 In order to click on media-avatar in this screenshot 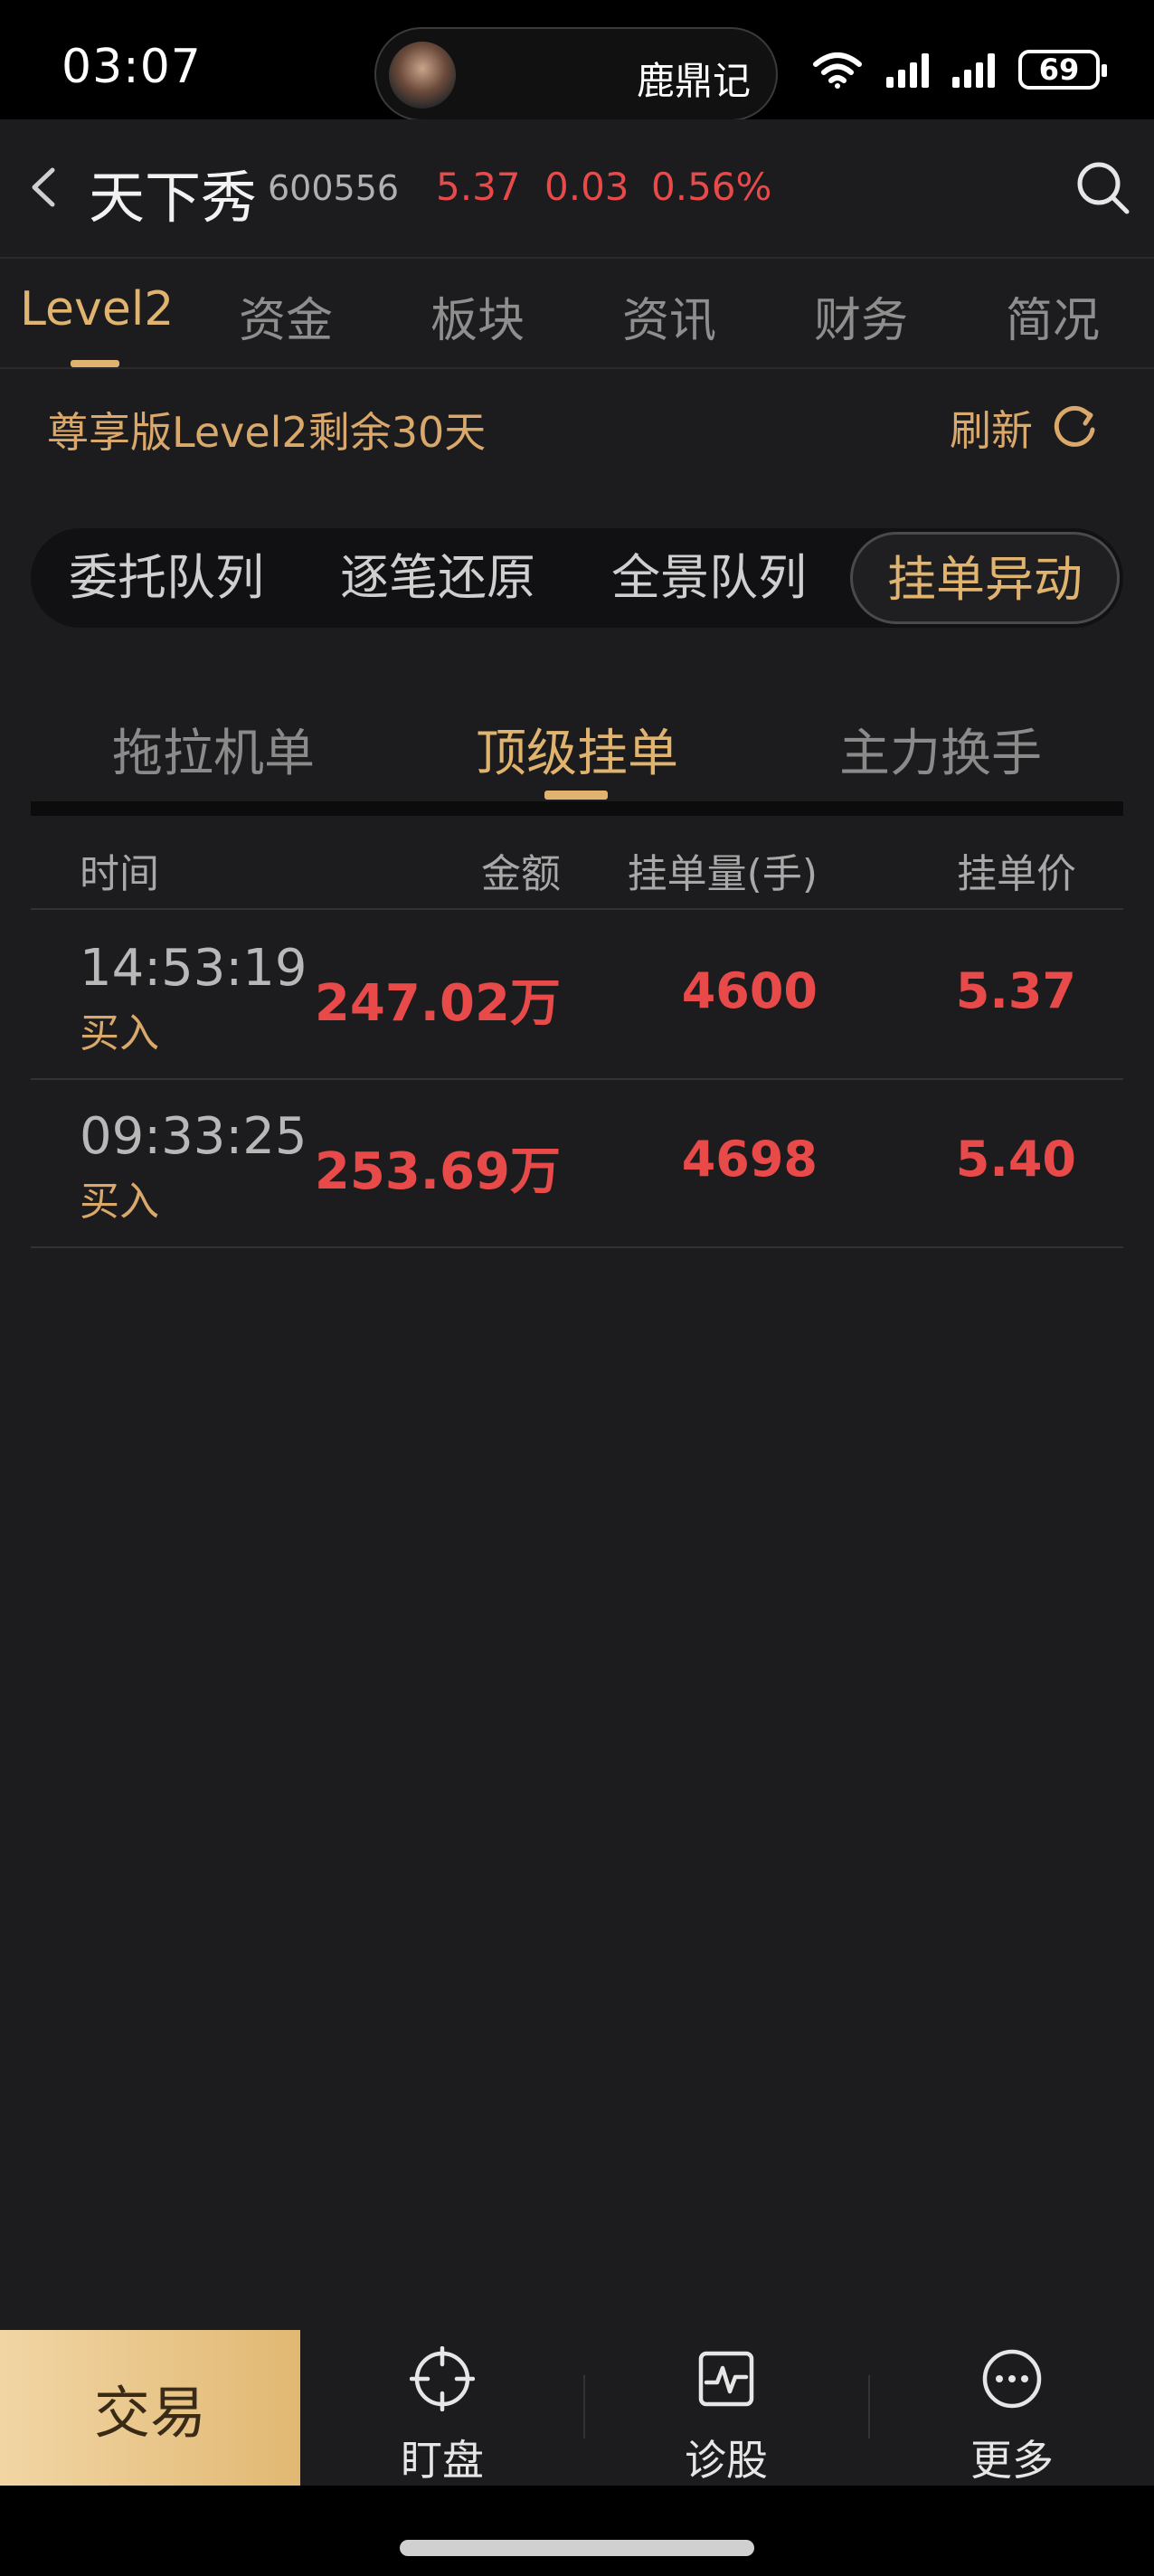, I will do `click(422, 76)`.